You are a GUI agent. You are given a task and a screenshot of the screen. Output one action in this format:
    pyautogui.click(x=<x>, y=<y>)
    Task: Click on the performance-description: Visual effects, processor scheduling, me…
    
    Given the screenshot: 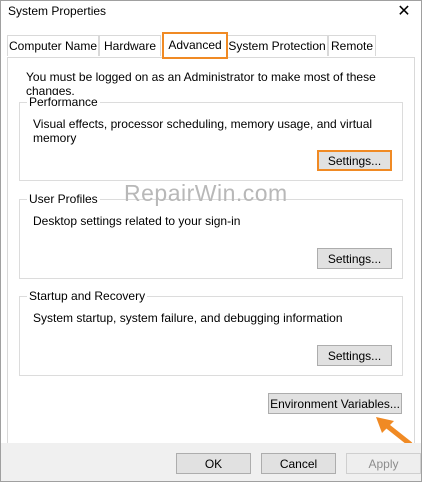 What is the action you would take?
    pyautogui.click(x=203, y=131)
    